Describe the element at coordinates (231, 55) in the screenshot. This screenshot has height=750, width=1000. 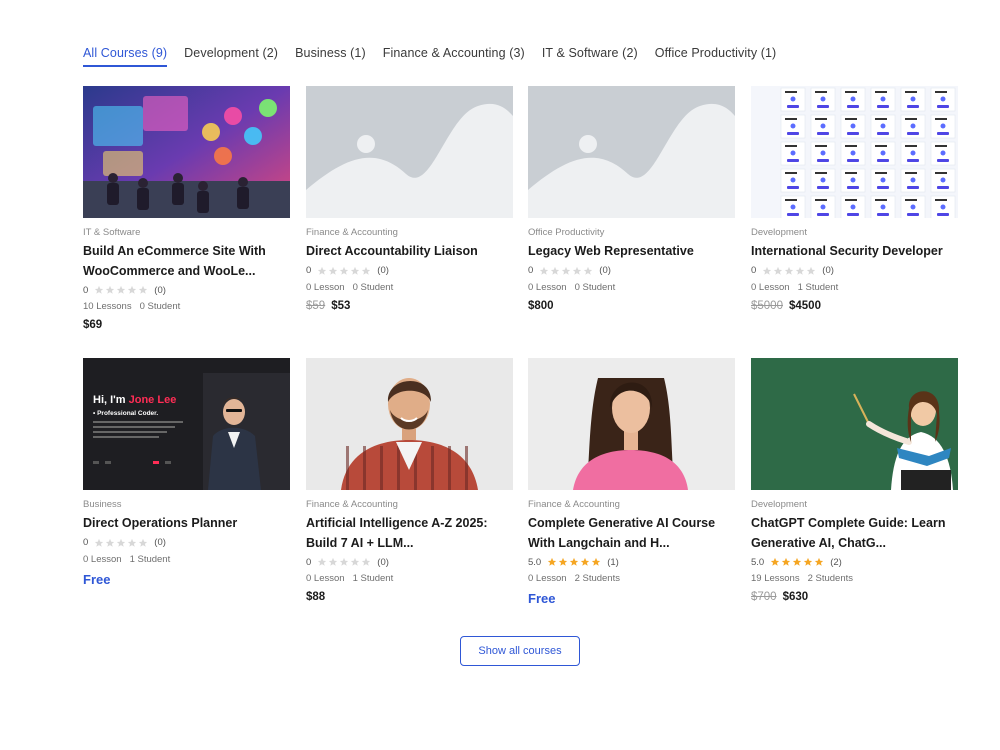
I see `tab-1: Development (2)` at that location.